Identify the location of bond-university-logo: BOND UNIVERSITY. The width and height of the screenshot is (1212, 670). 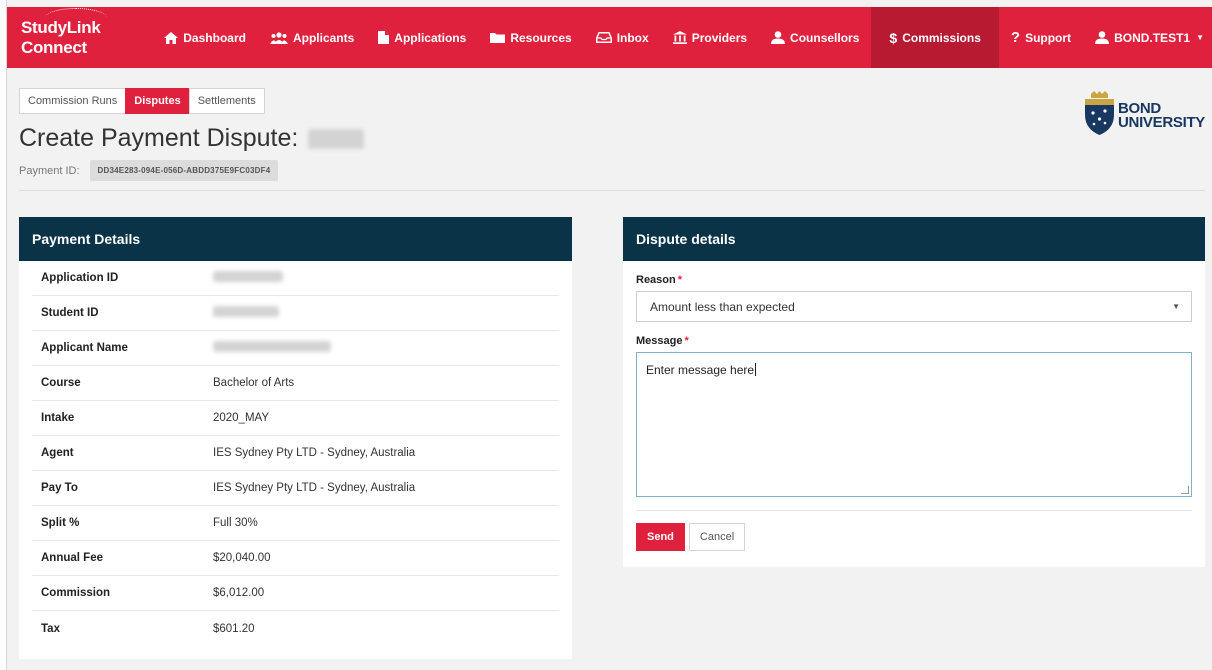
(1144, 113).